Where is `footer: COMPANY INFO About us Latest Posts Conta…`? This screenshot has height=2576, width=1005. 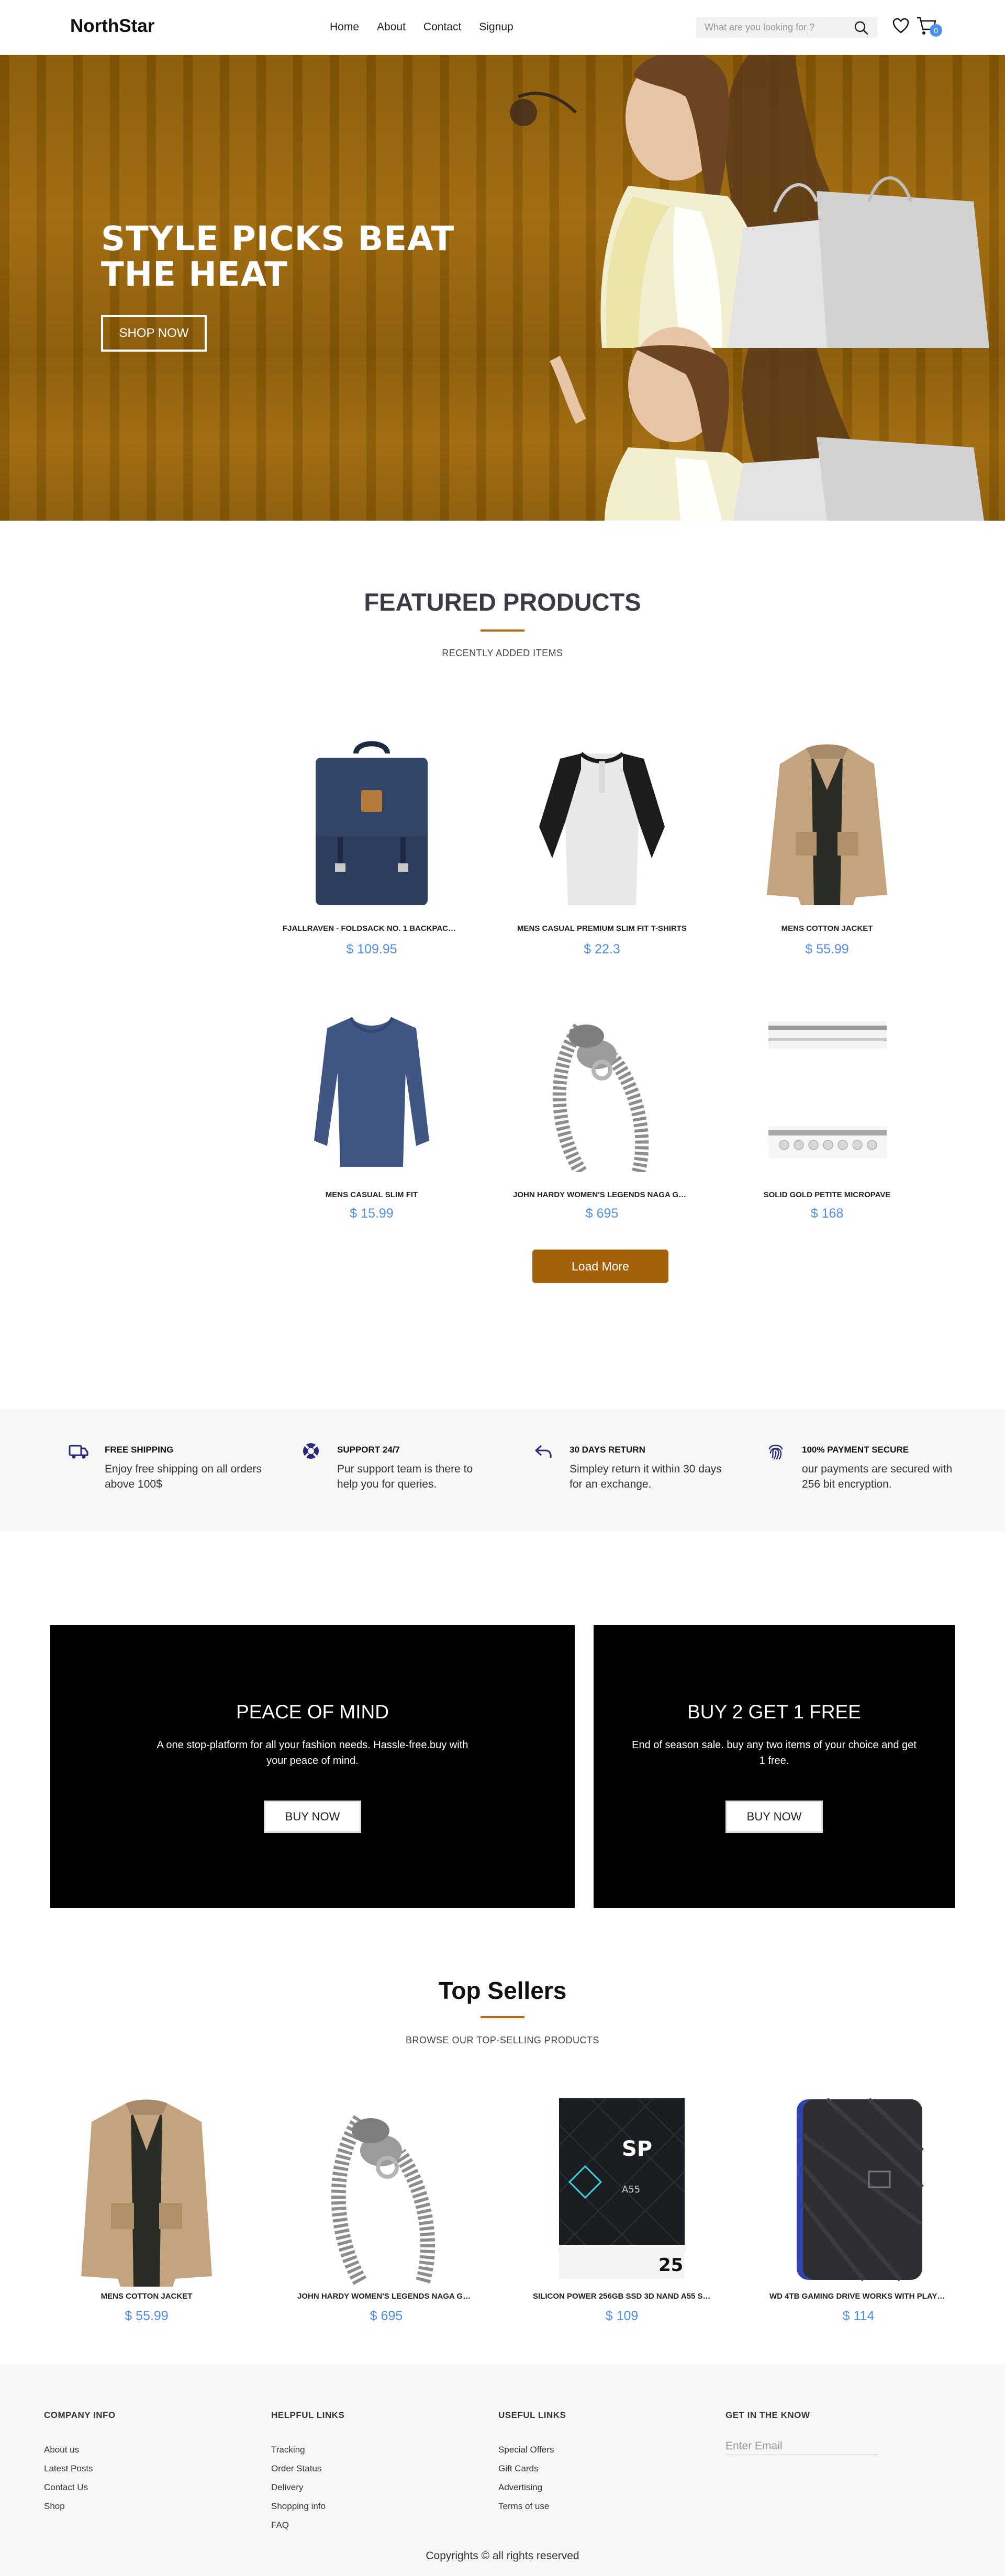 footer: COMPANY INFO About us Latest Posts Conta… is located at coordinates (502, 2470).